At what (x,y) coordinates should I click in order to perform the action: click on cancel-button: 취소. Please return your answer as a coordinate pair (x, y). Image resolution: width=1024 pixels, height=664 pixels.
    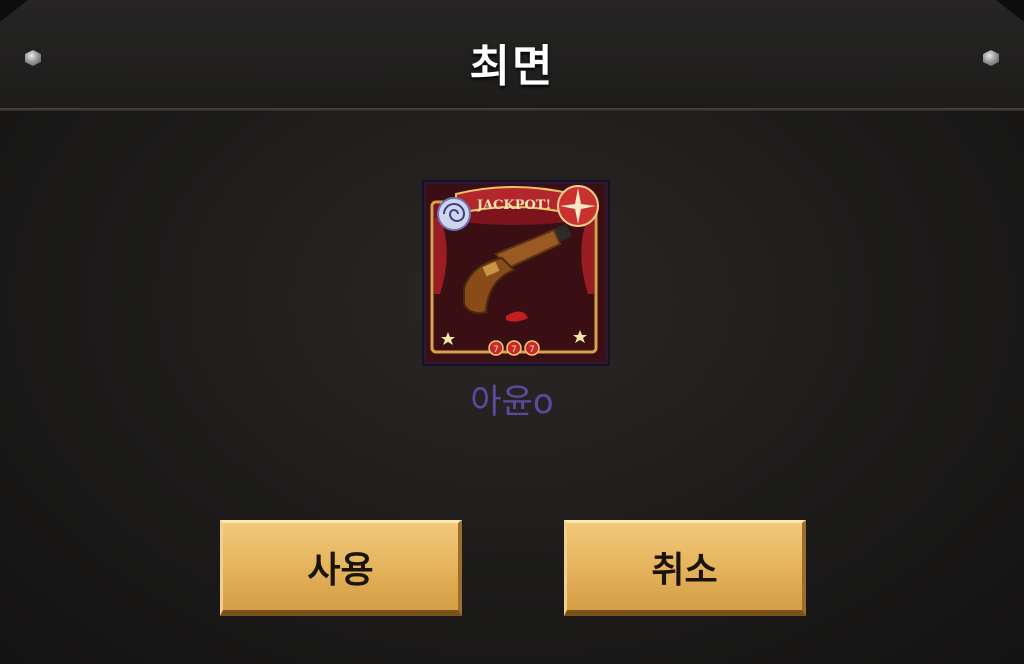
    Looking at the image, I should click on (685, 568).